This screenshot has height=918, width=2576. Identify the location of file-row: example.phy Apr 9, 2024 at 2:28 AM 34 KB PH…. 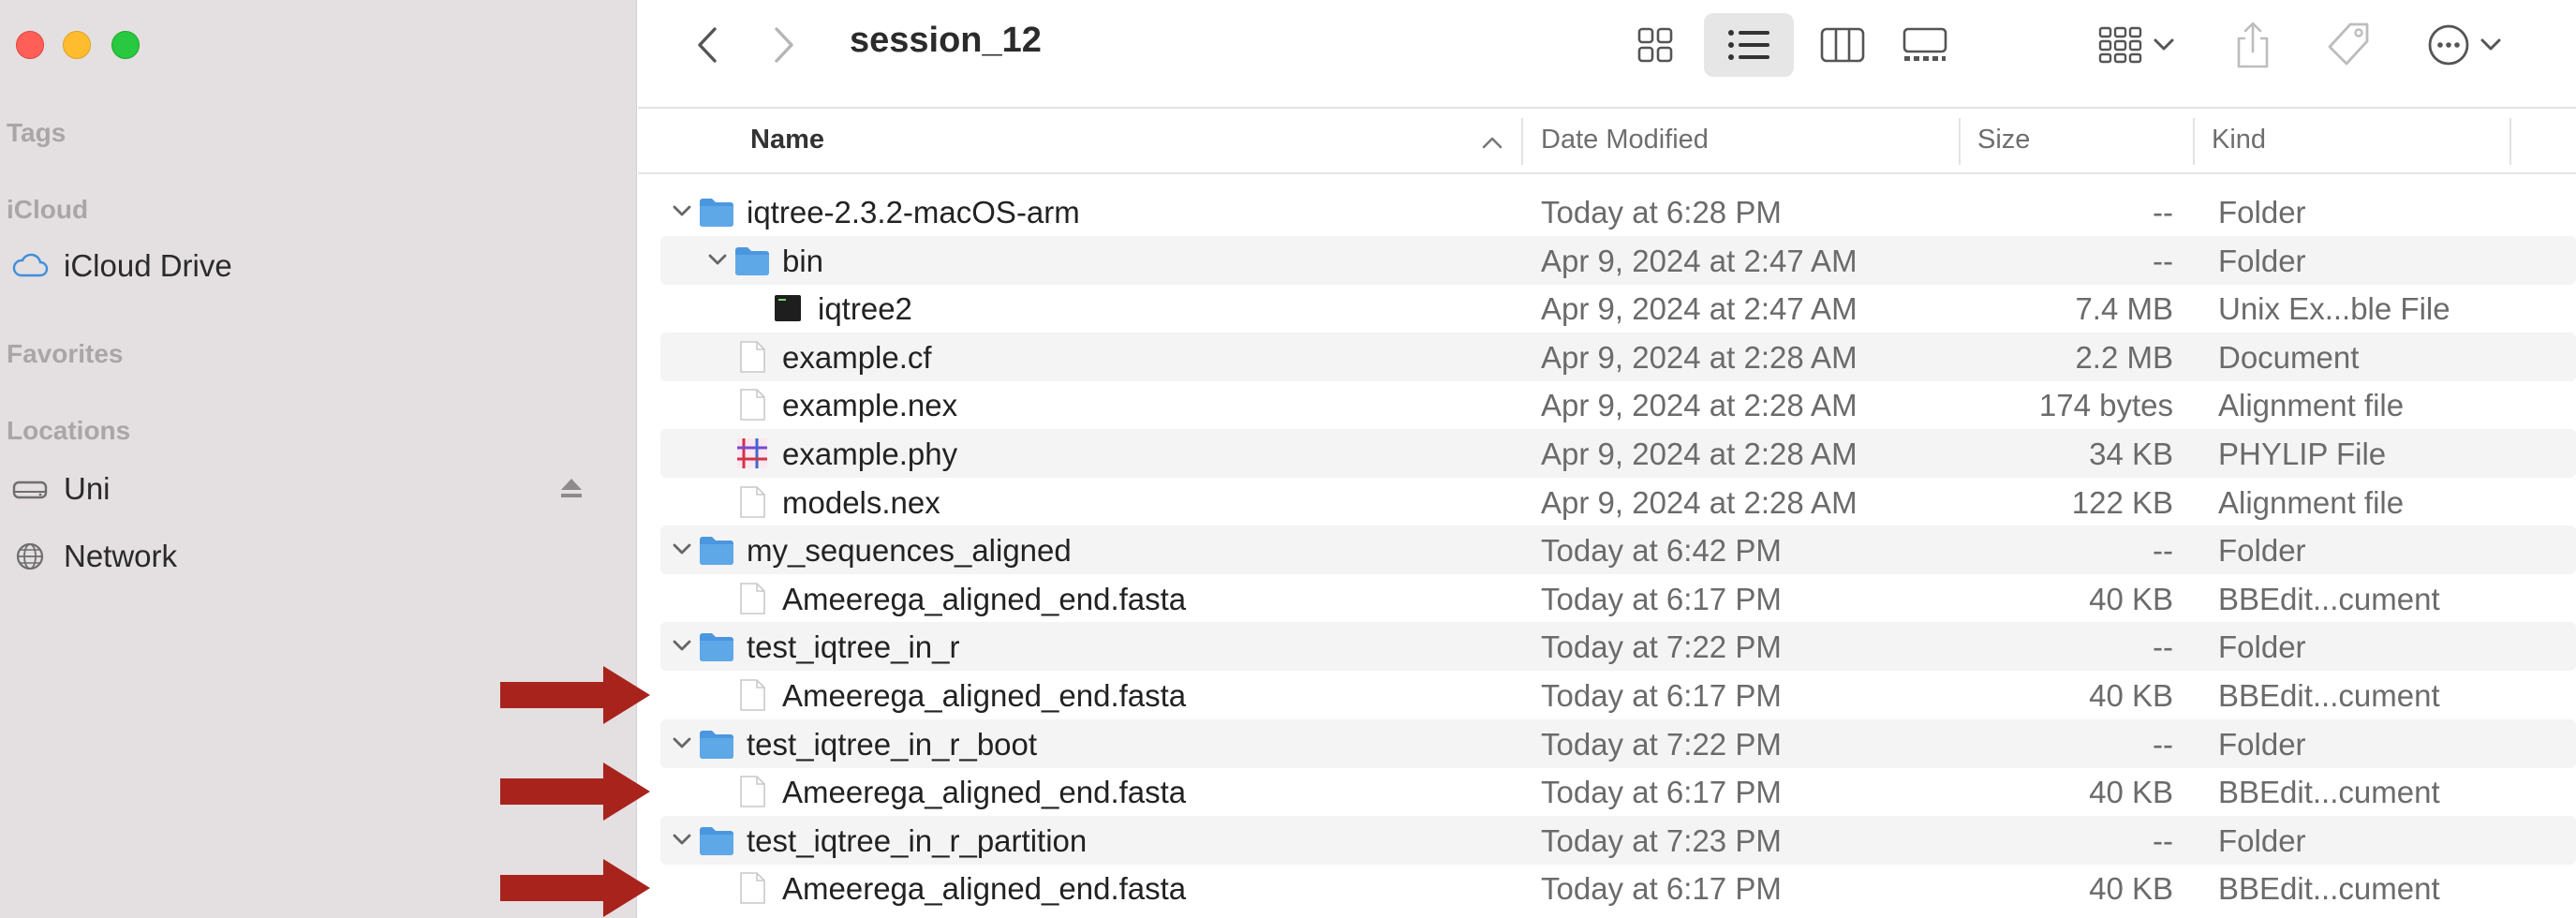
(1618, 453).